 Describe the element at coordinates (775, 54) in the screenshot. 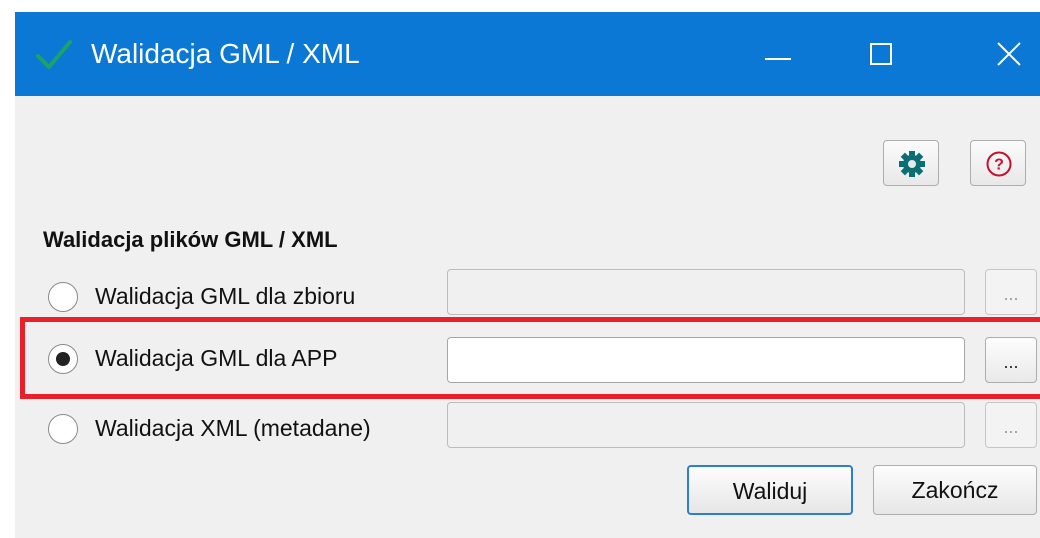

I see `minimize-button` at that location.